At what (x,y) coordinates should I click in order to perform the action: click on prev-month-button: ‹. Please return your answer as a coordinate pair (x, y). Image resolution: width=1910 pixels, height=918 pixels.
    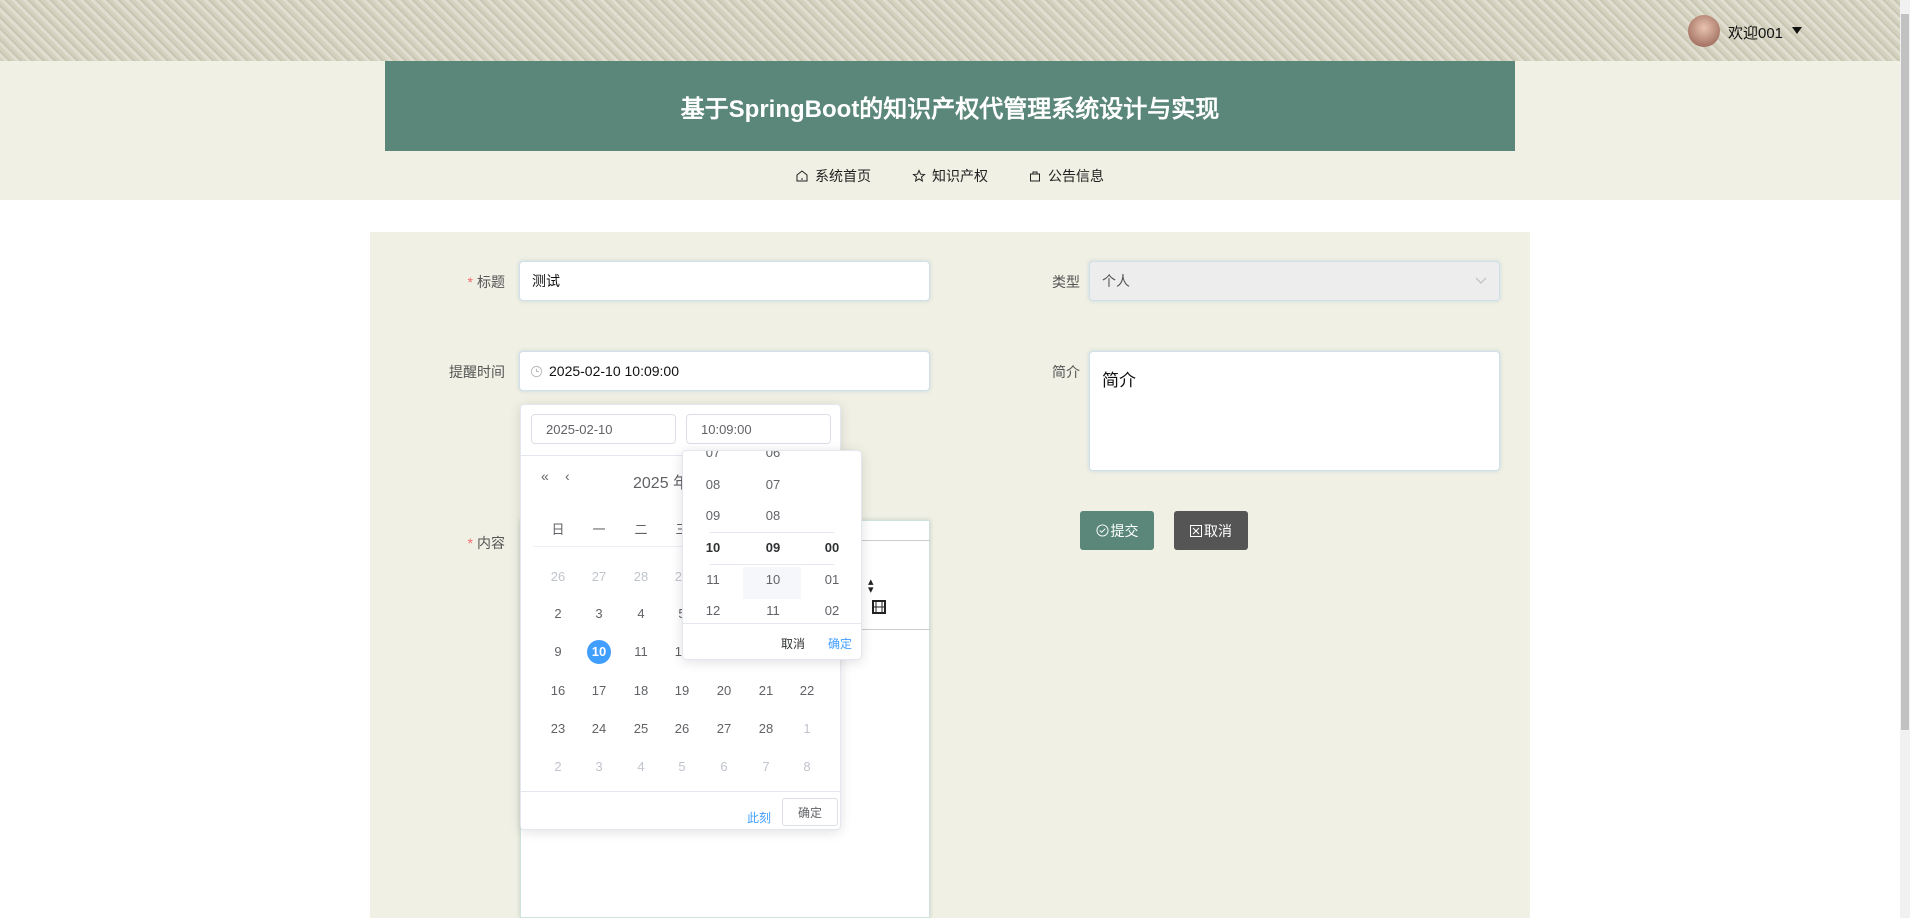
    Looking at the image, I should click on (567, 476).